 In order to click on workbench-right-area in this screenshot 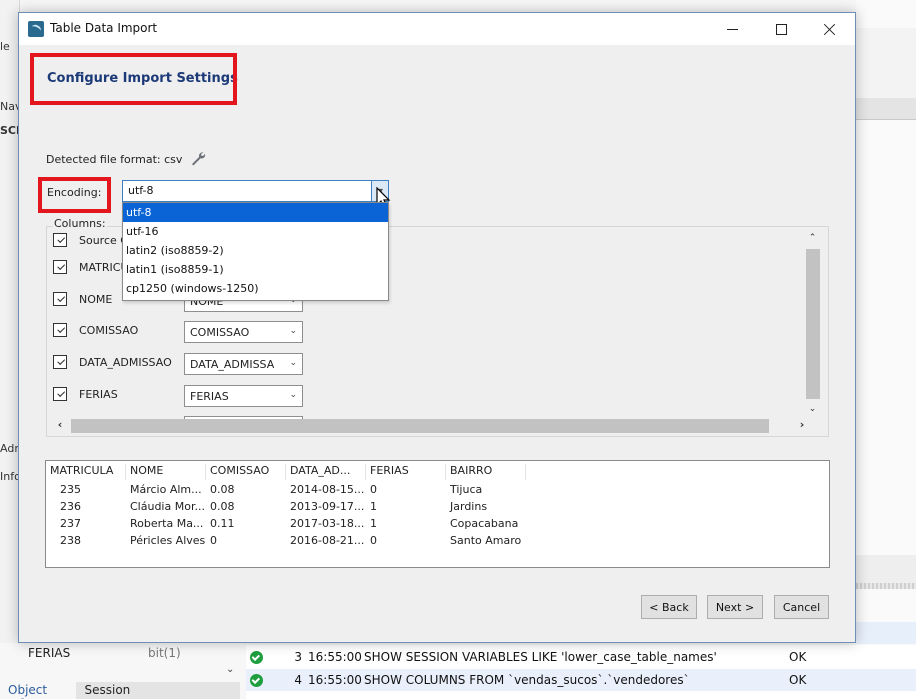, I will do `click(886, 349)`.